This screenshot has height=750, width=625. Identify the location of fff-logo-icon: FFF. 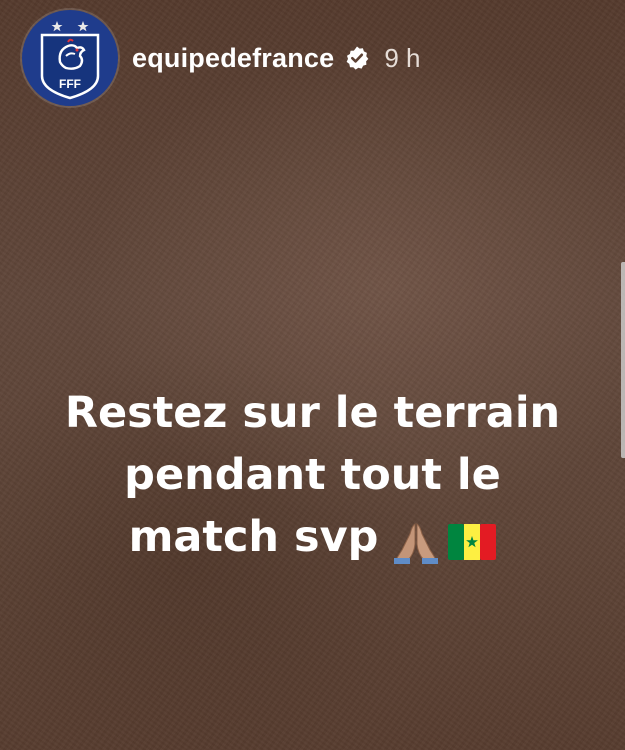
(70, 60).